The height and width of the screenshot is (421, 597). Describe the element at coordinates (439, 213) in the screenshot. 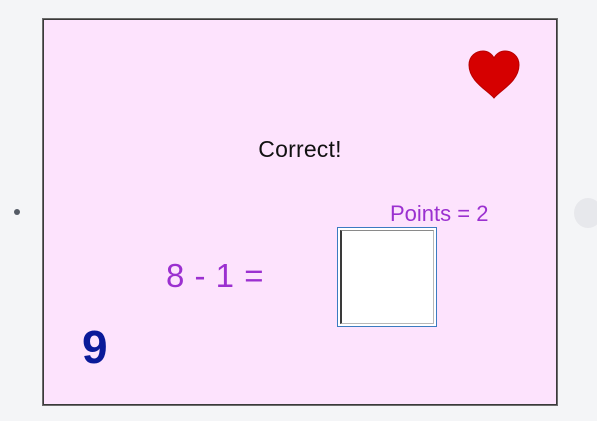

I see `points-counter: Points = 2` at that location.